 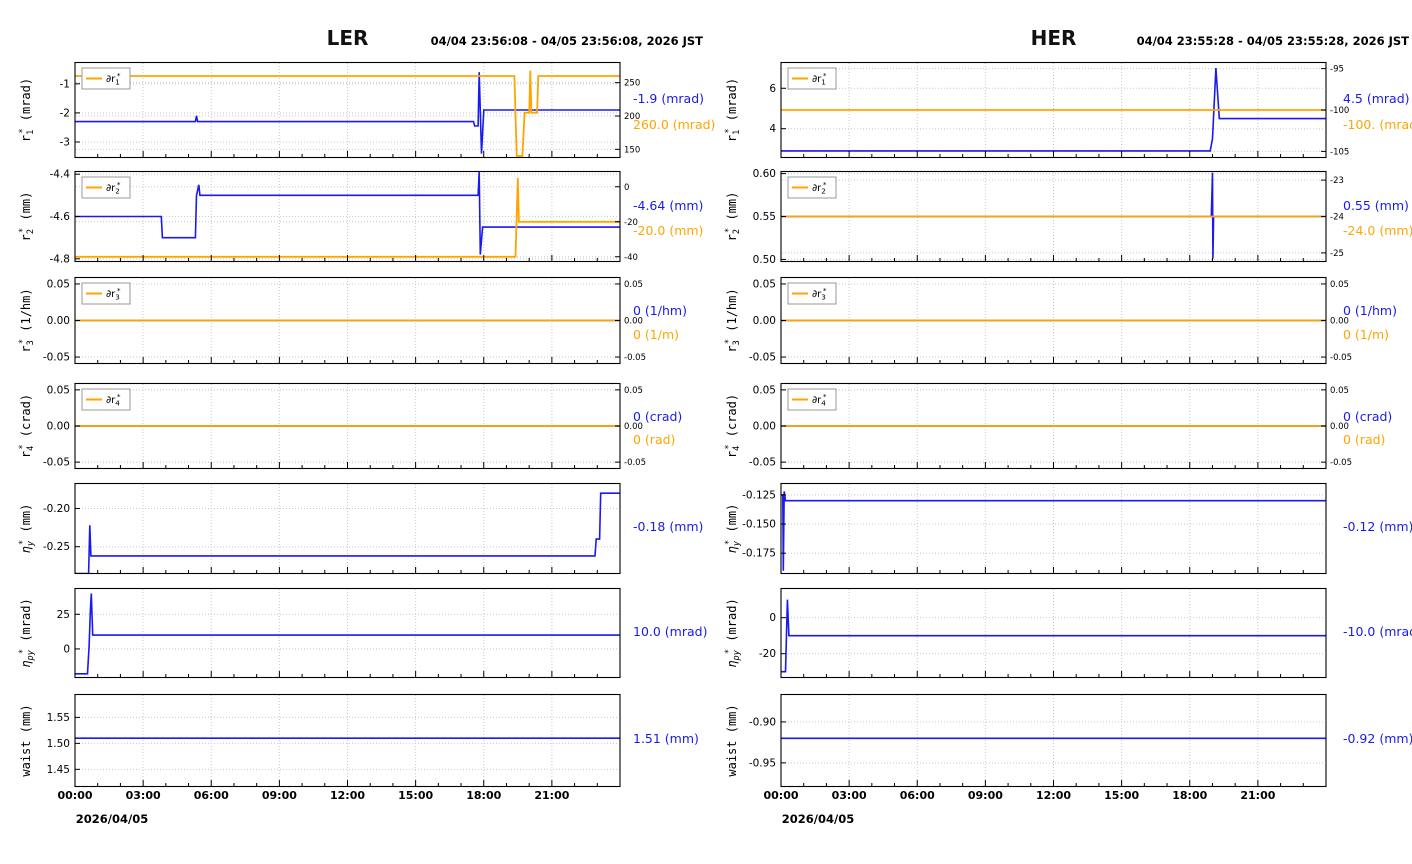 What do you see at coordinates (674, 124) in the screenshot?
I see `readout-r1-orange: 260.0 (mrad)` at bounding box center [674, 124].